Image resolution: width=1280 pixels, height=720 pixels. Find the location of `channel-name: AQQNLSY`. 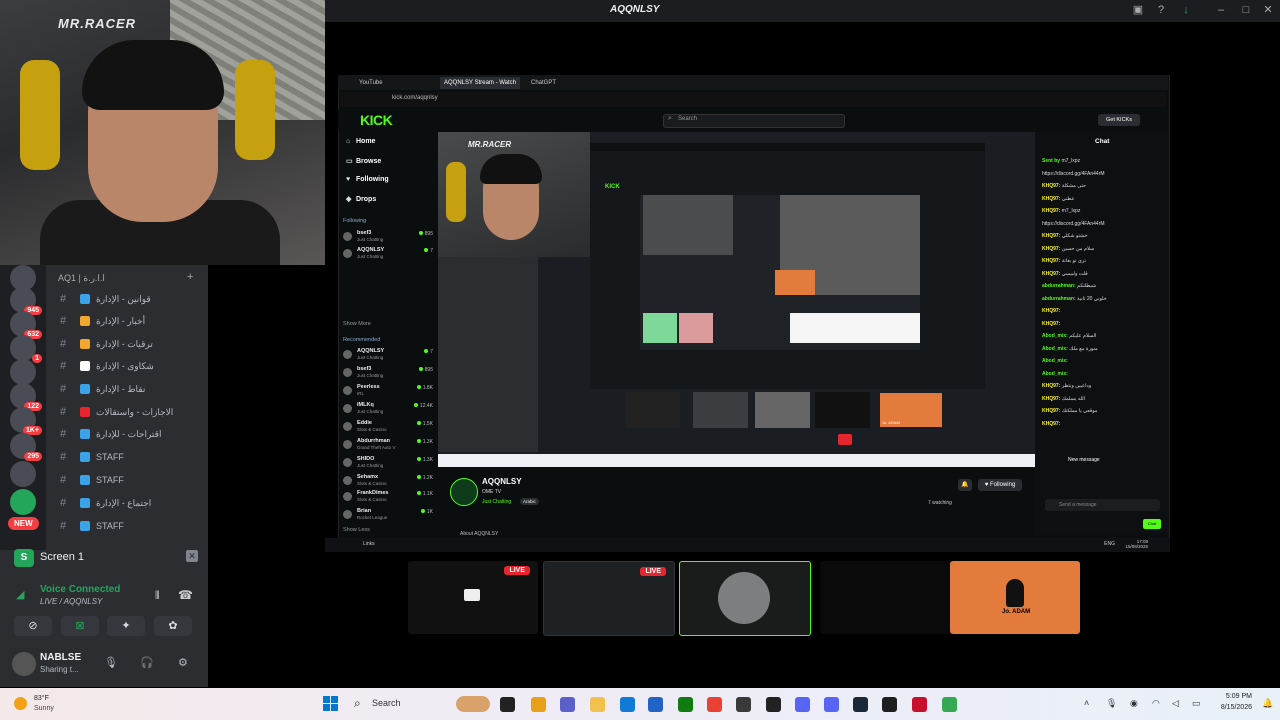

channel-name: AQQNLSY is located at coordinates (502, 481).